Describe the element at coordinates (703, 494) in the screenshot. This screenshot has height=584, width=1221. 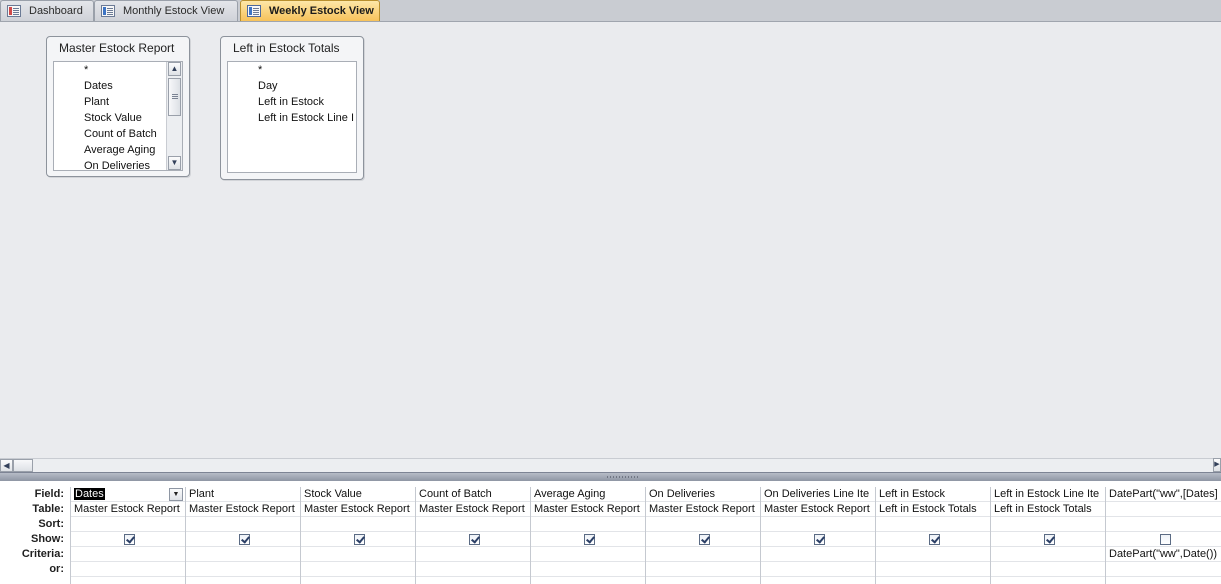
I see `grid-field-cell: On Deliveries` at that location.